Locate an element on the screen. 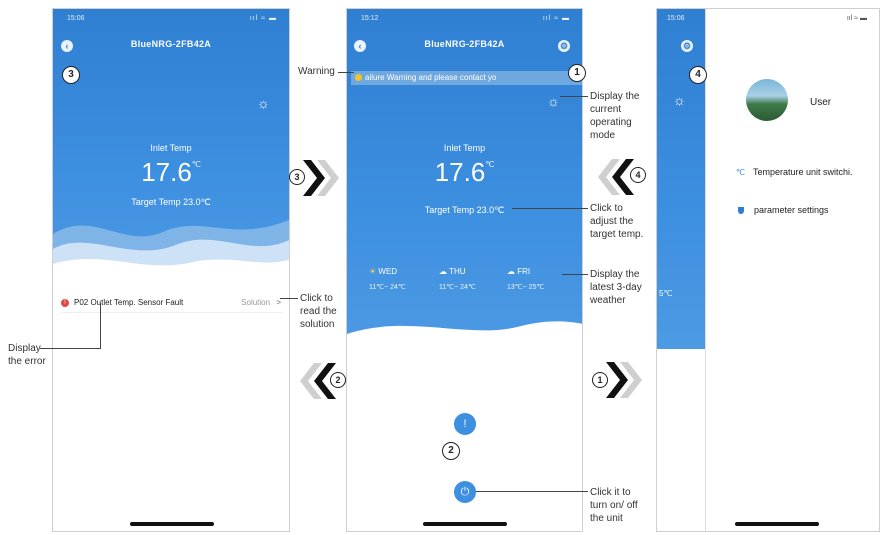  arrow-badge-1: 1 is located at coordinates (600, 380).